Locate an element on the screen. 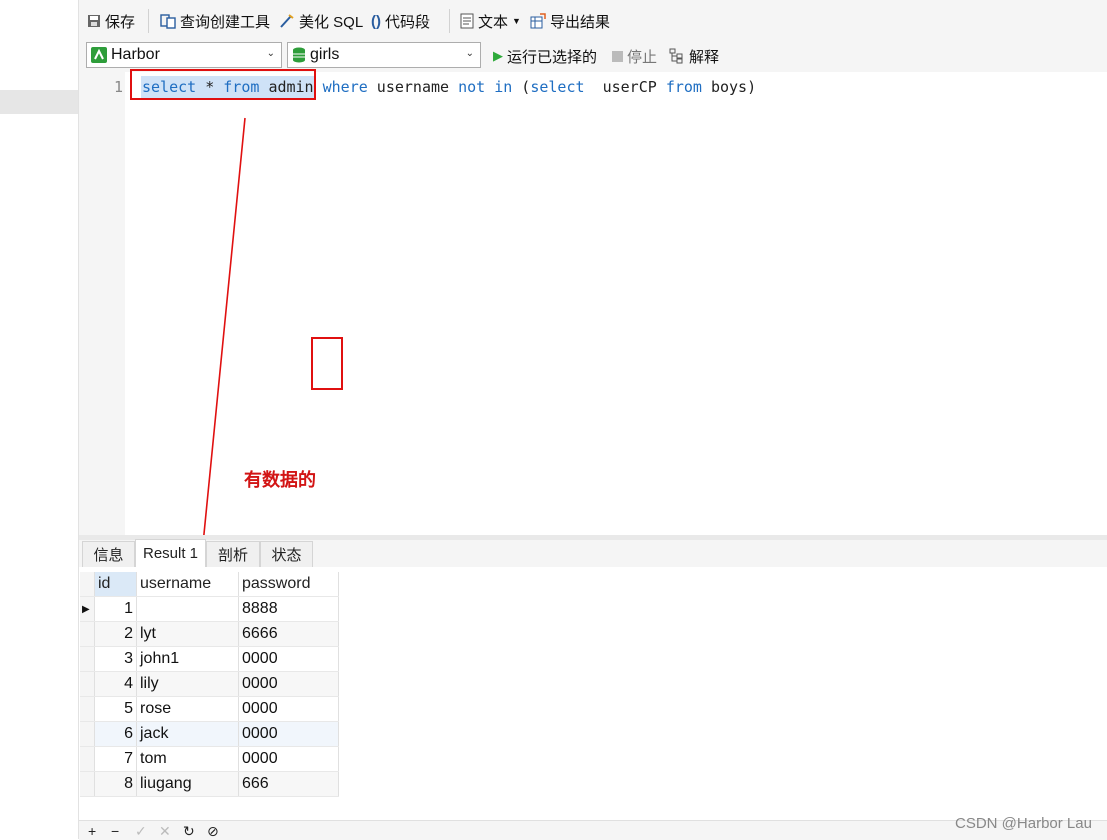 The width and height of the screenshot is (1107, 840). export-results-button: 导出结果 is located at coordinates (570, 21).